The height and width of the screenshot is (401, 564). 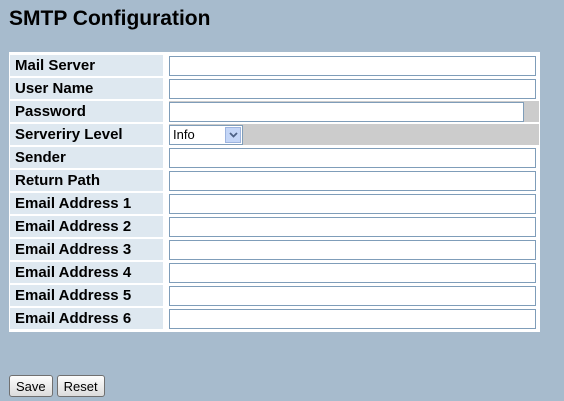 What do you see at coordinates (86, 318) in the screenshot?
I see `email-6-label: Email Address 6` at bounding box center [86, 318].